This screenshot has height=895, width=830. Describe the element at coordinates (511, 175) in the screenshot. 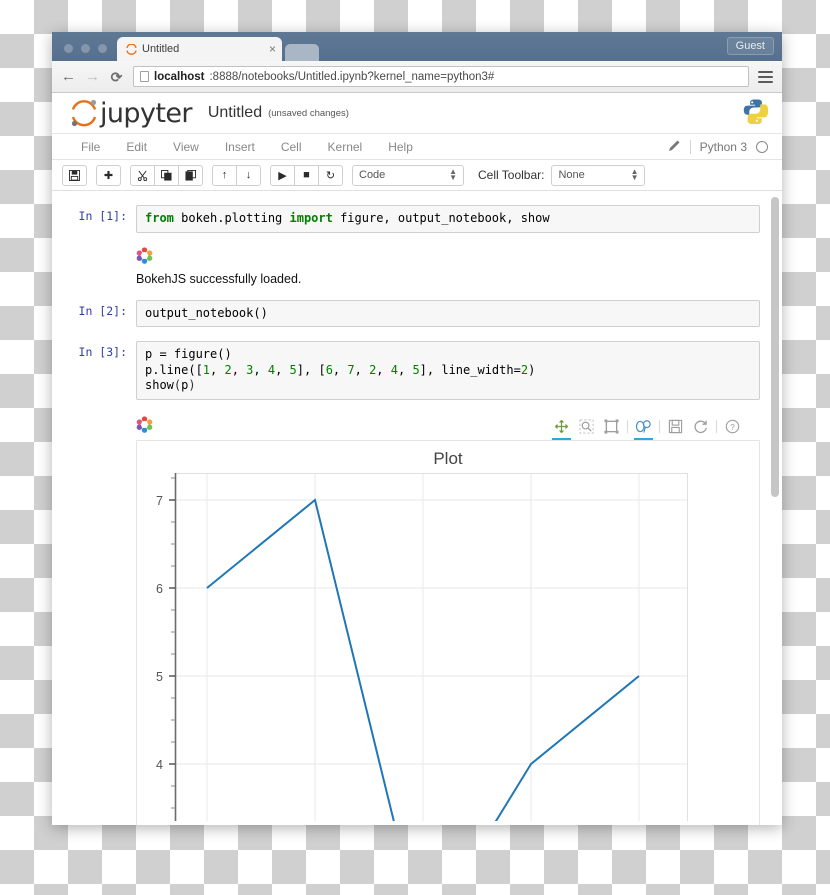

I see `cell-toolbar-label: Cell Toolbar:` at that location.